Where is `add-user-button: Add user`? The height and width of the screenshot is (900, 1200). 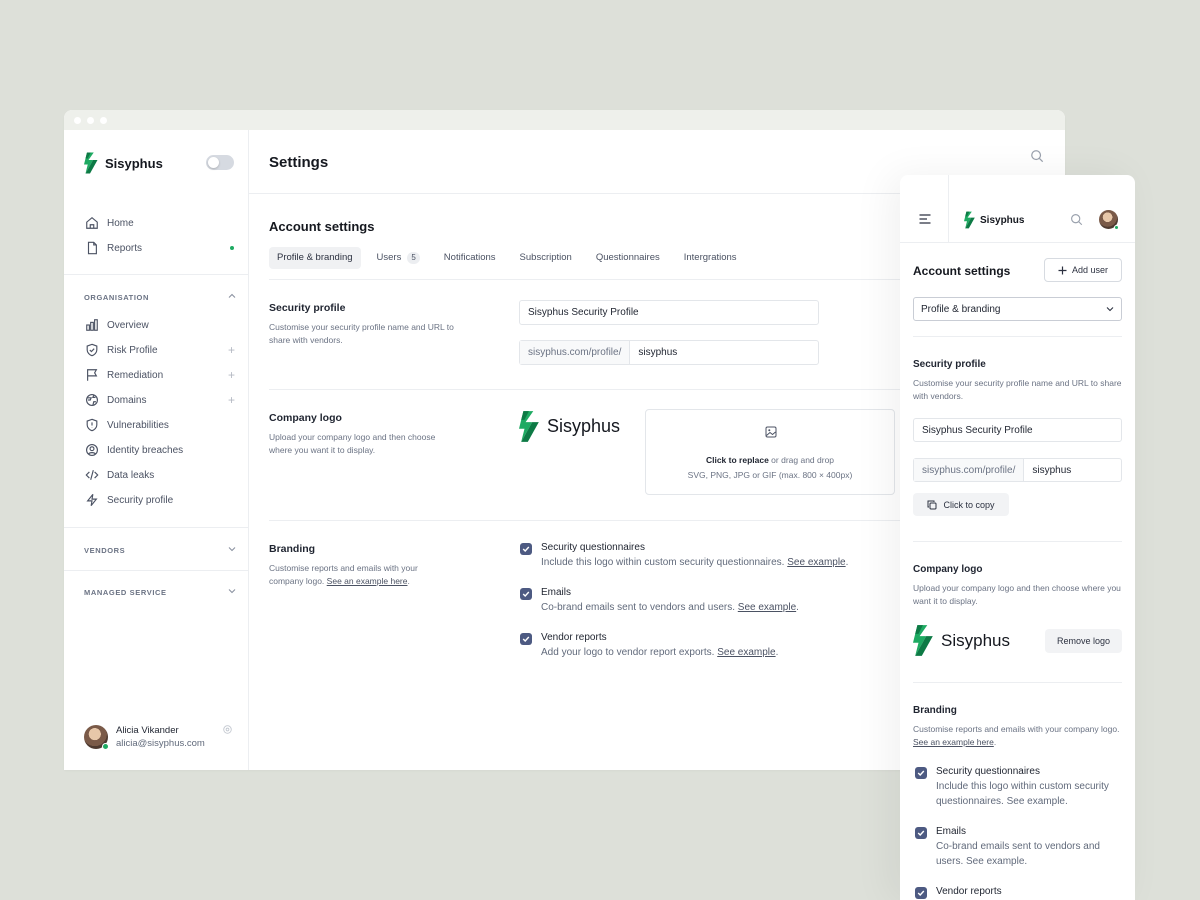
add-user-button: Add user is located at coordinates (1083, 270).